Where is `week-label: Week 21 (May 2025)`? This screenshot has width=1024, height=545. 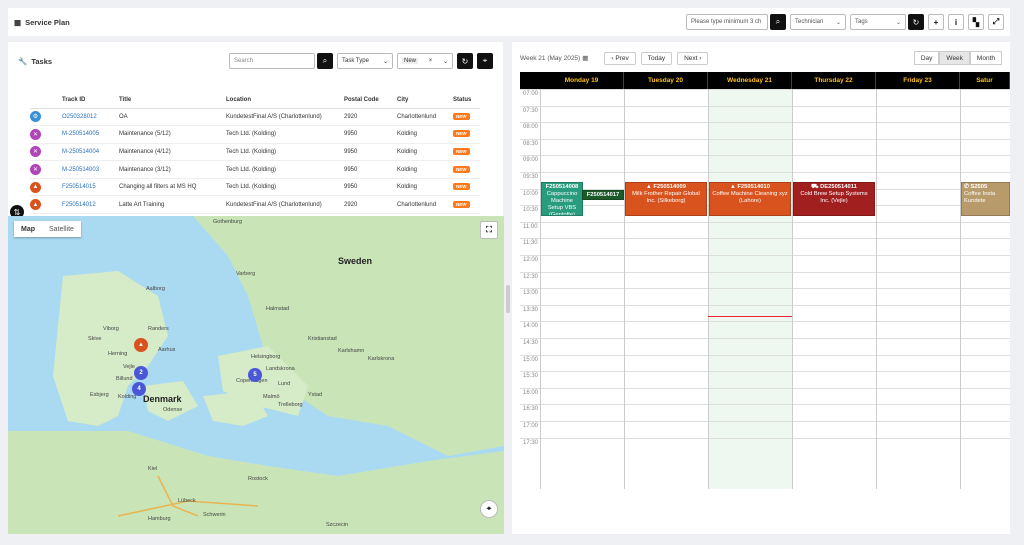 week-label: Week 21 (May 2025) is located at coordinates (550, 58).